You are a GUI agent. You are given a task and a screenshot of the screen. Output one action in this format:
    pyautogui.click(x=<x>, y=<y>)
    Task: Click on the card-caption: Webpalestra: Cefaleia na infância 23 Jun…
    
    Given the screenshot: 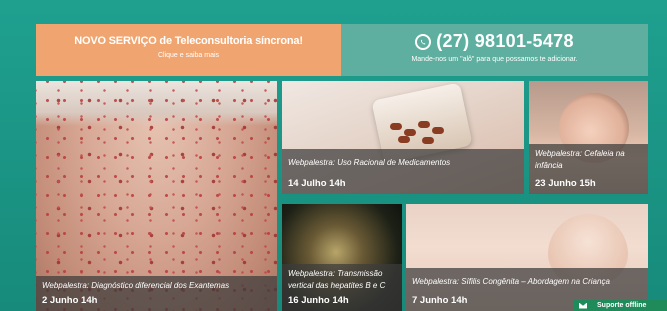 What is the action you would take?
    pyautogui.click(x=588, y=169)
    